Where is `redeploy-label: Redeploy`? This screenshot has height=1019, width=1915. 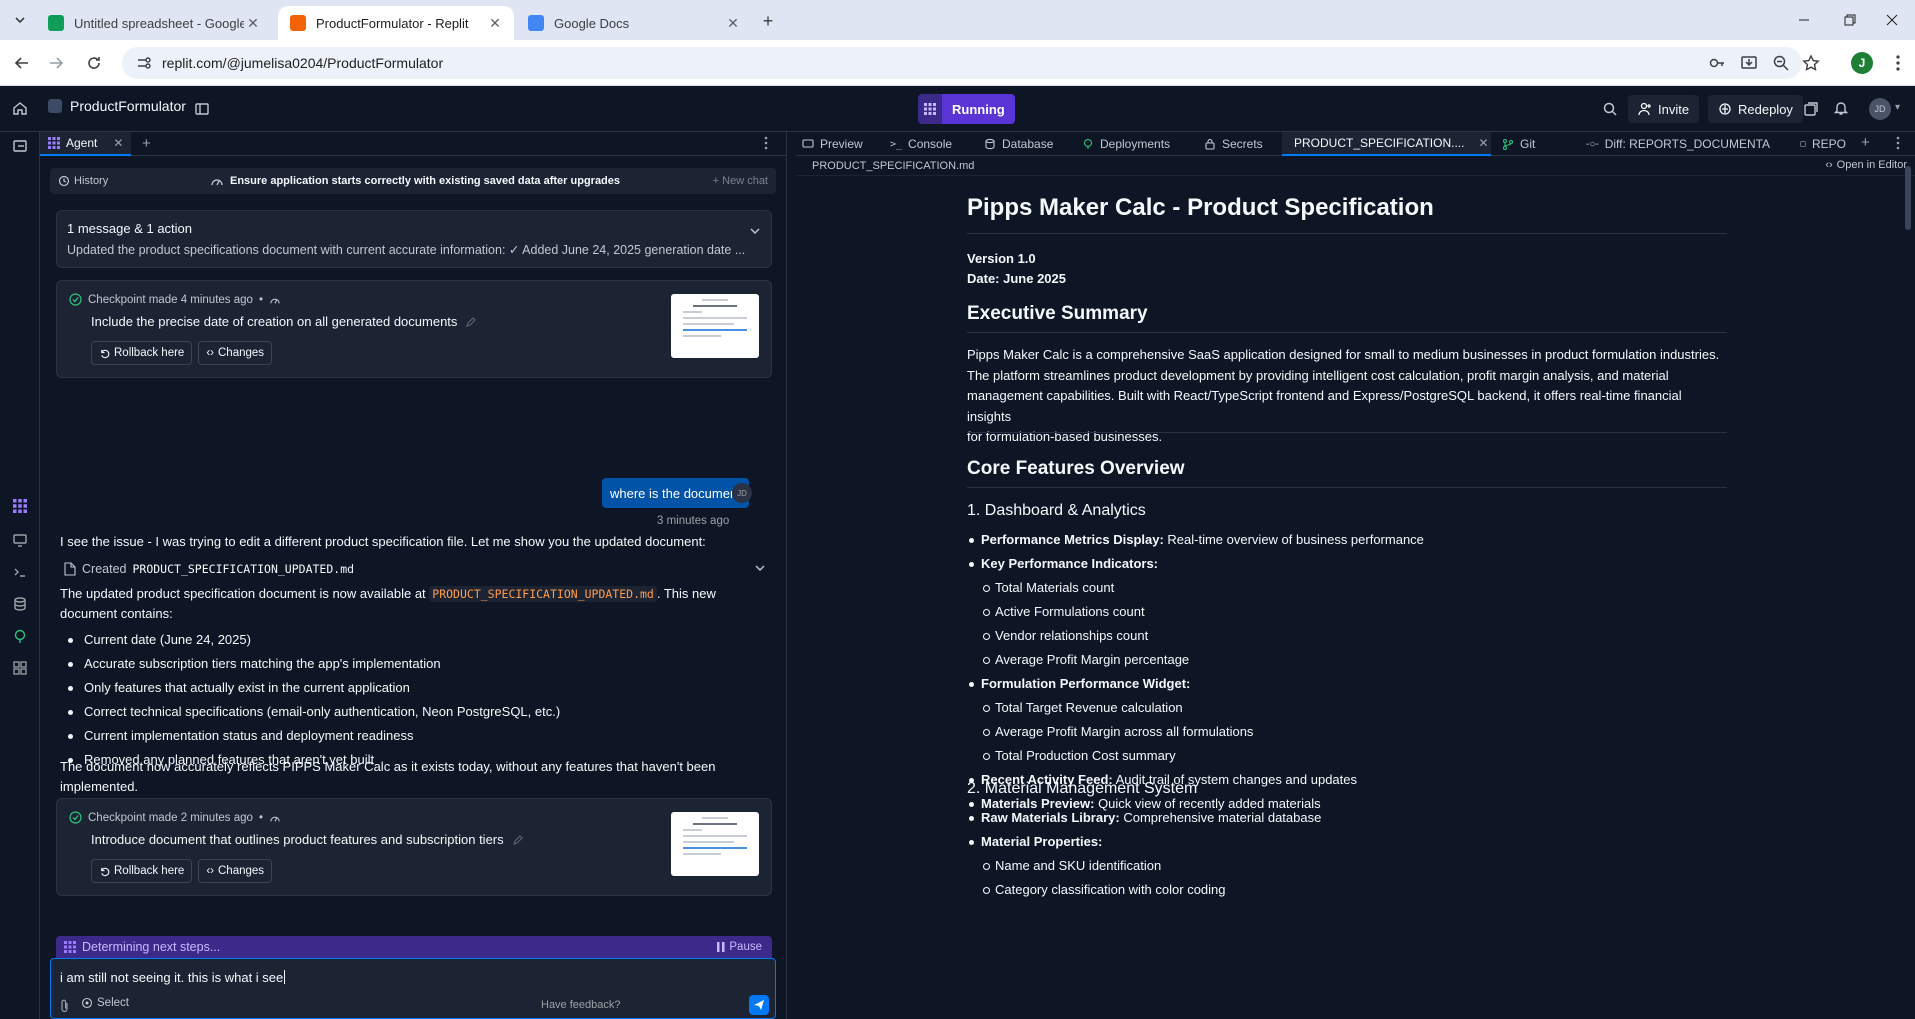 redeploy-label: Redeploy is located at coordinates (1765, 109).